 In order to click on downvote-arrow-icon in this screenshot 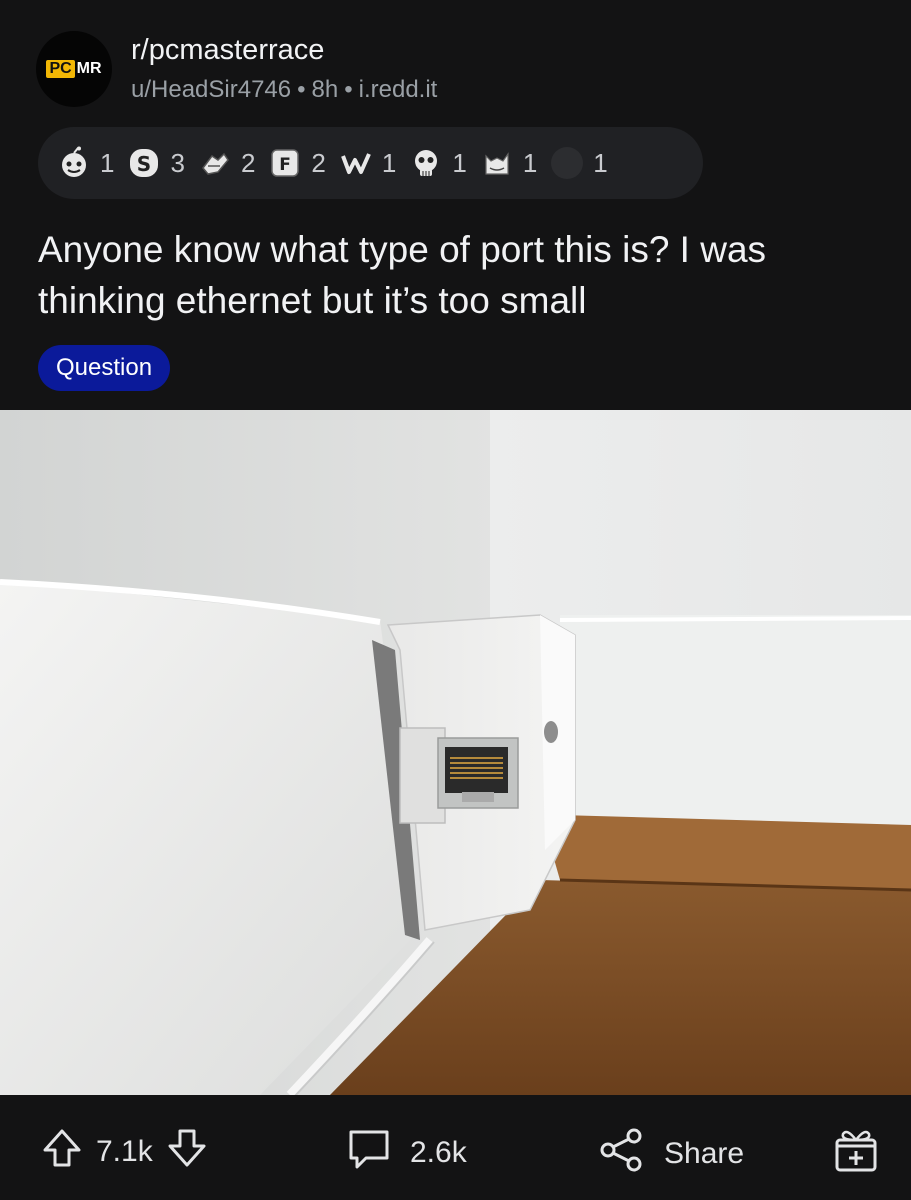, I will do `click(187, 1152)`.